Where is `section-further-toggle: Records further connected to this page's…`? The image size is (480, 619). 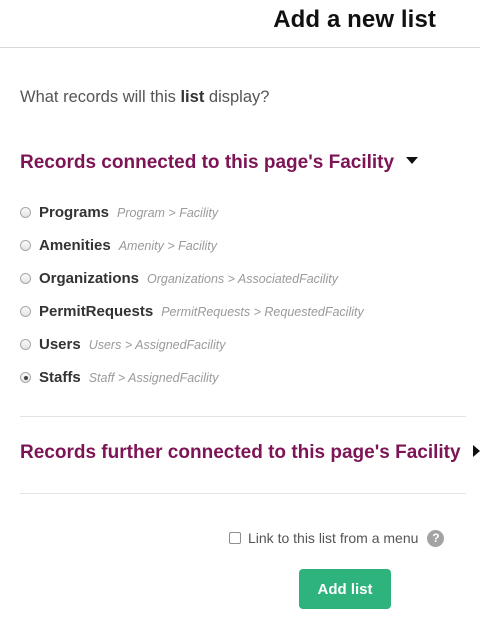
section-further-toggle: Records further connected to this page's… is located at coordinates (250, 453).